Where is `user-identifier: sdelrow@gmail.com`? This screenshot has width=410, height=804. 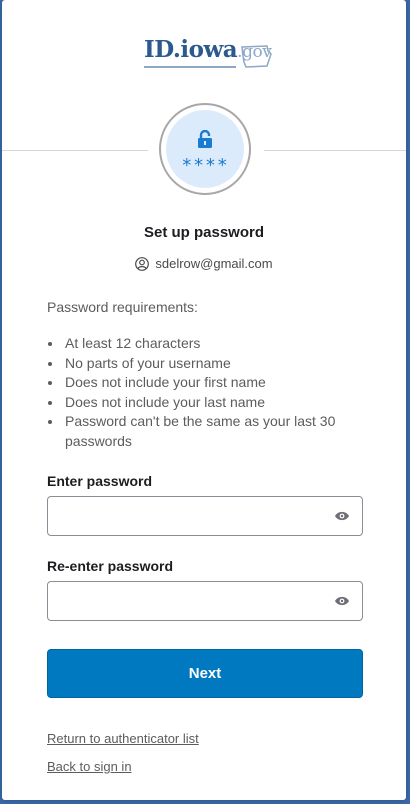 user-identifier: sdelrow@gmail.com is located at coordinates (204, 263).